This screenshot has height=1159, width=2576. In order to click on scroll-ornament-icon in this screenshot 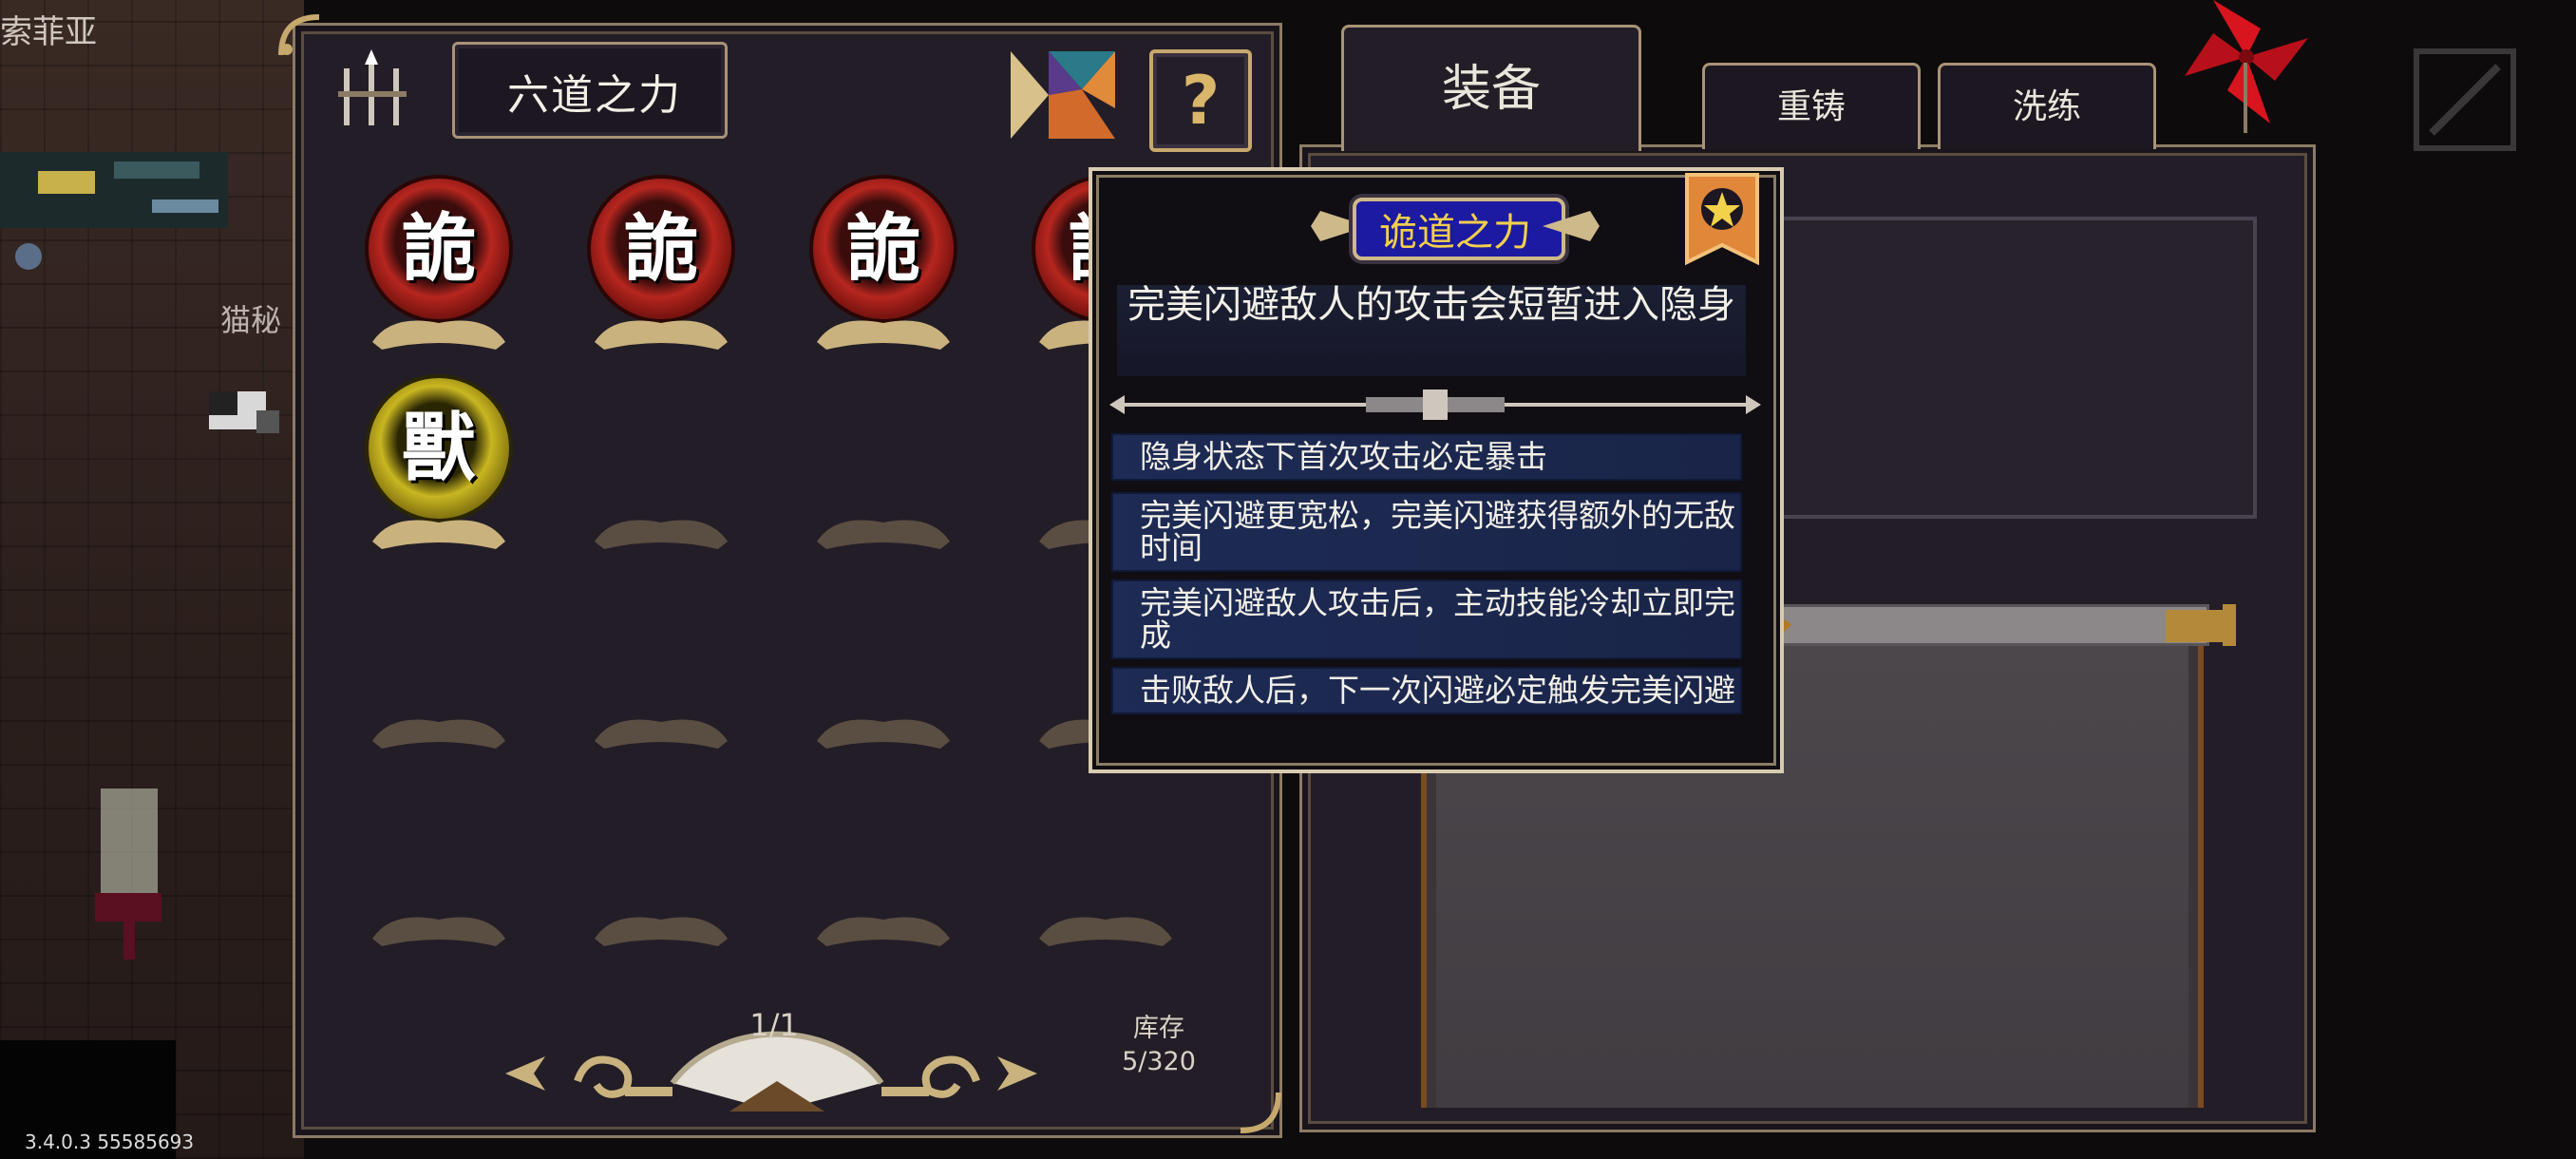, I will do `click(930, 1076)`.